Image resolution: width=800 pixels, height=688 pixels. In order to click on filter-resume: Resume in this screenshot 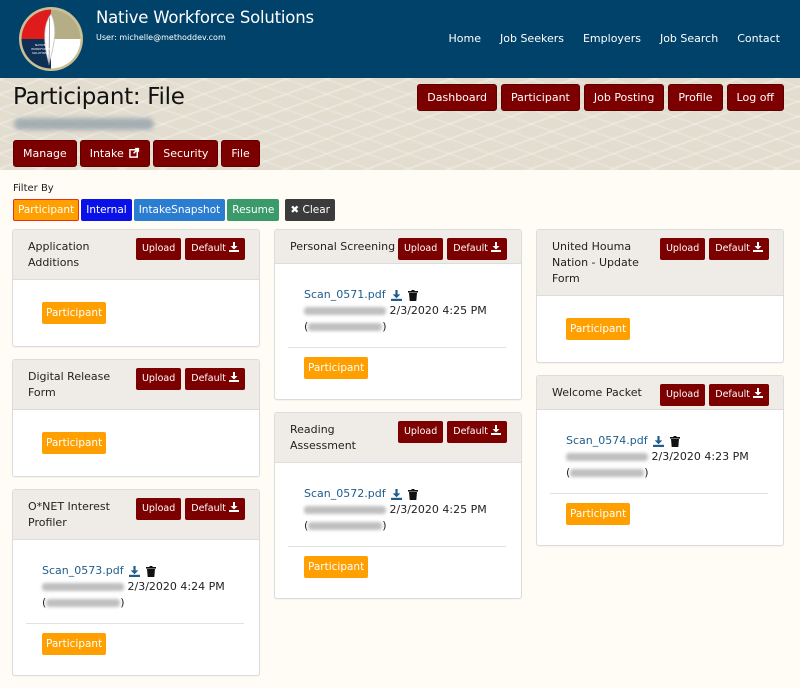, I will do `click(253, 210)`.